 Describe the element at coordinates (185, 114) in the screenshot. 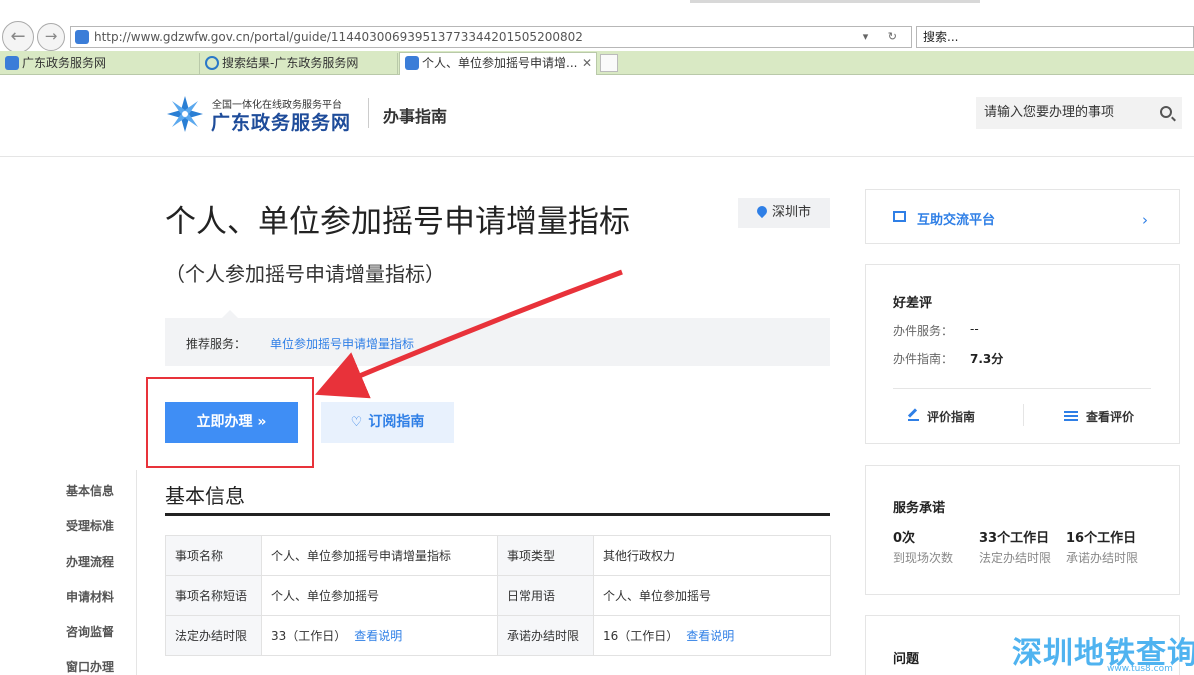

I see `gdzwfw-logo-icon` at that location.